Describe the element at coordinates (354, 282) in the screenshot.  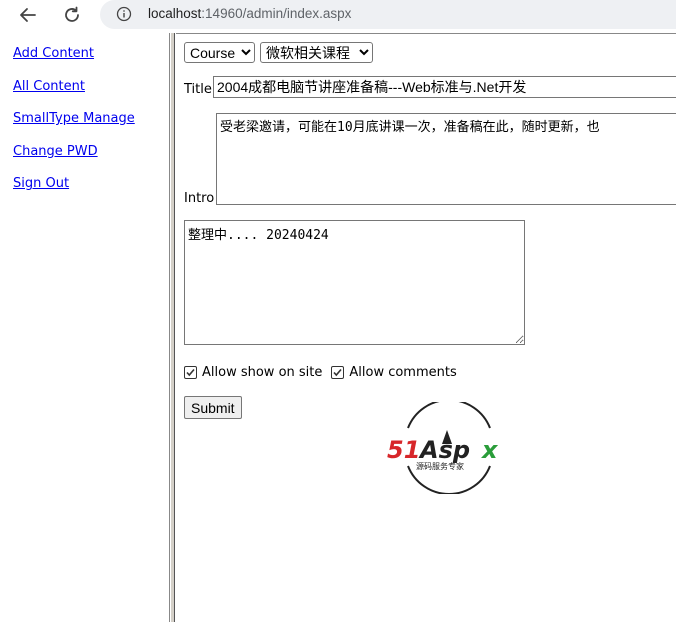
I see `content-textarea: 整理中.... 20240424` at that location.